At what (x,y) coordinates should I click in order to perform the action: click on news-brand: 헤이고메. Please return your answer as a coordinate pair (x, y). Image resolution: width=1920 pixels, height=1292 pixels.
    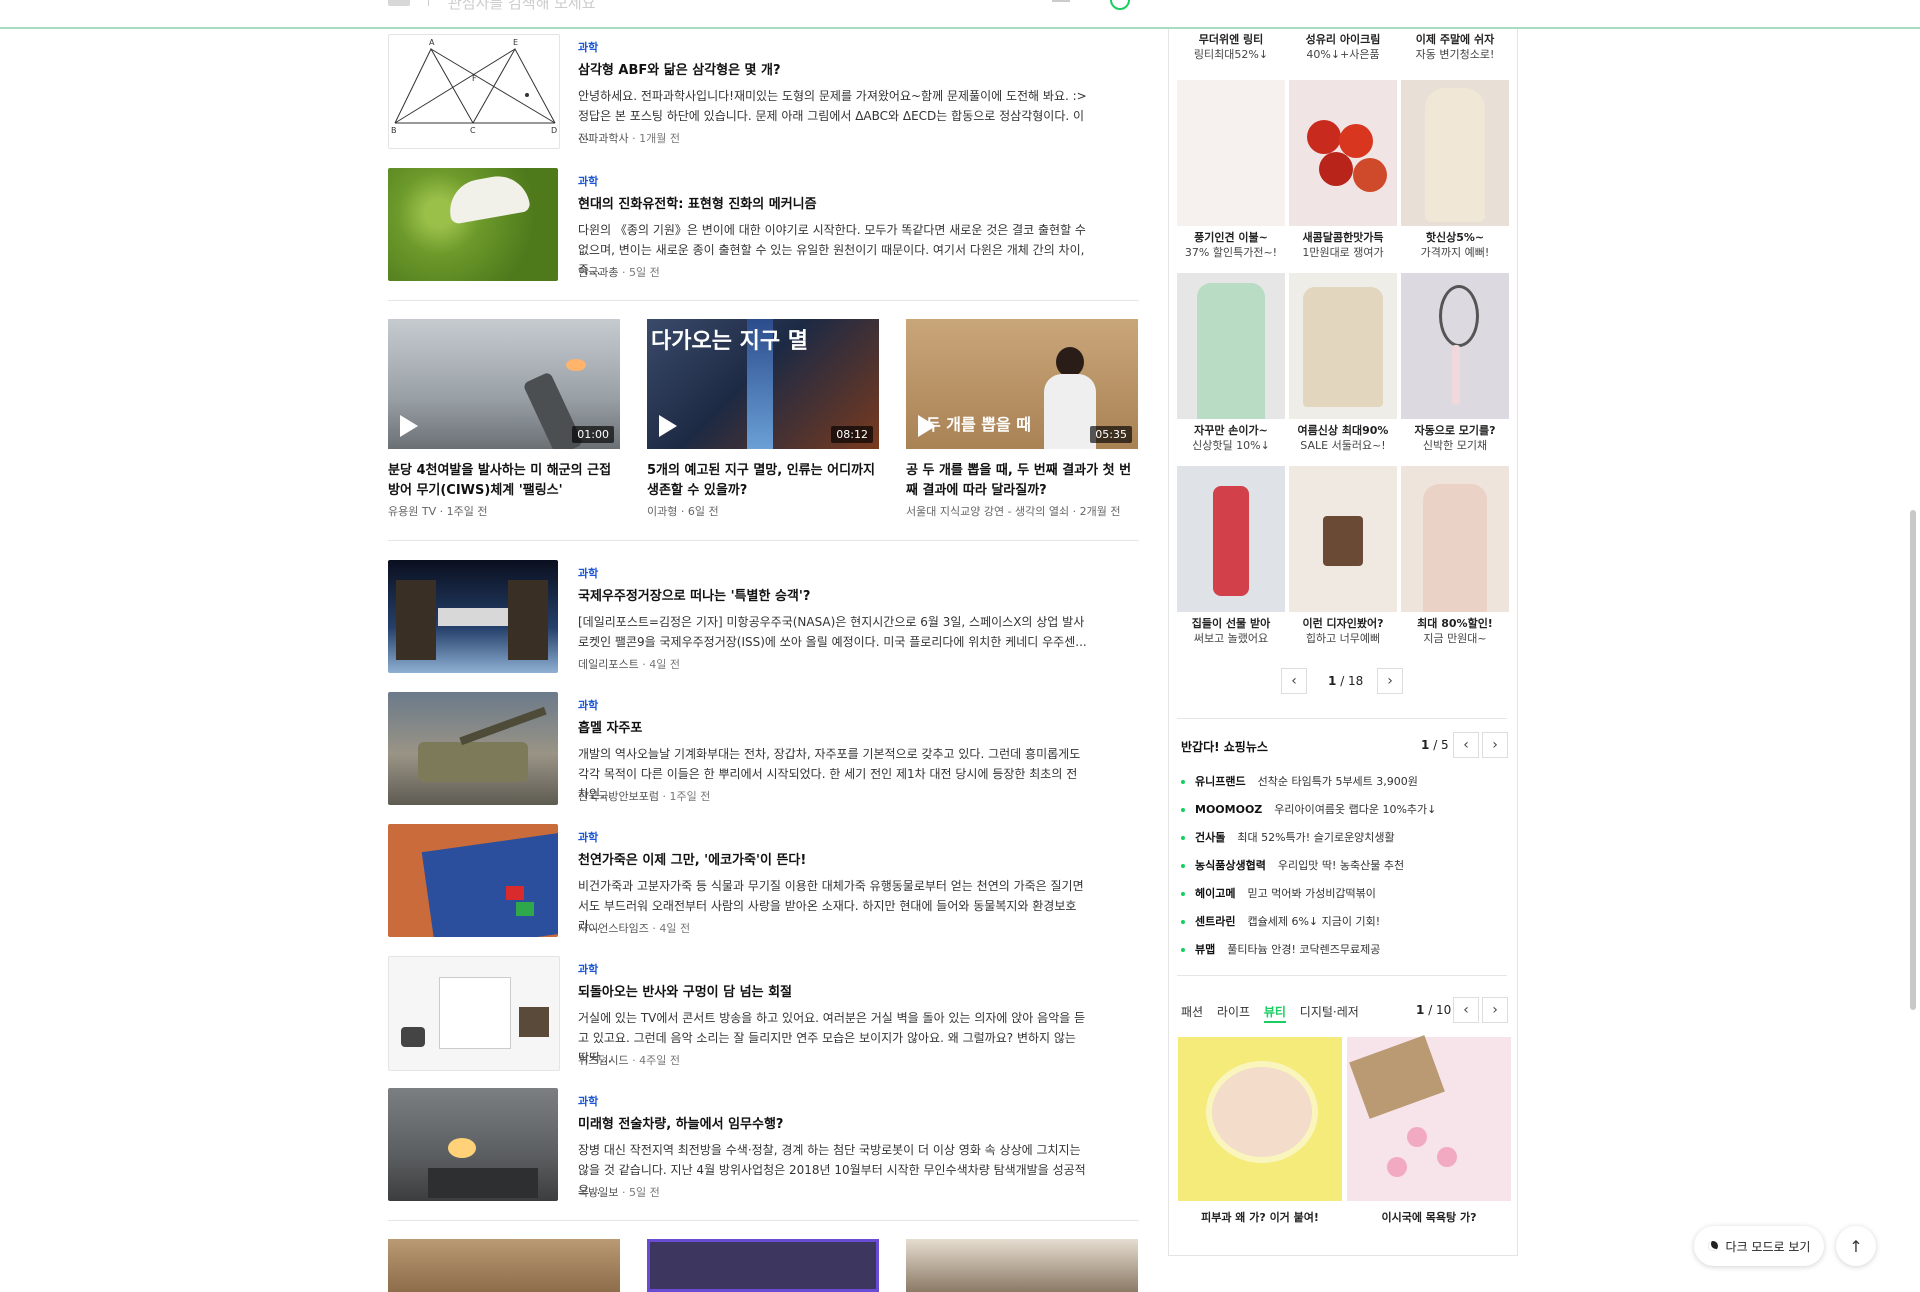
    Looking at the image, I should click on (1215, 893).